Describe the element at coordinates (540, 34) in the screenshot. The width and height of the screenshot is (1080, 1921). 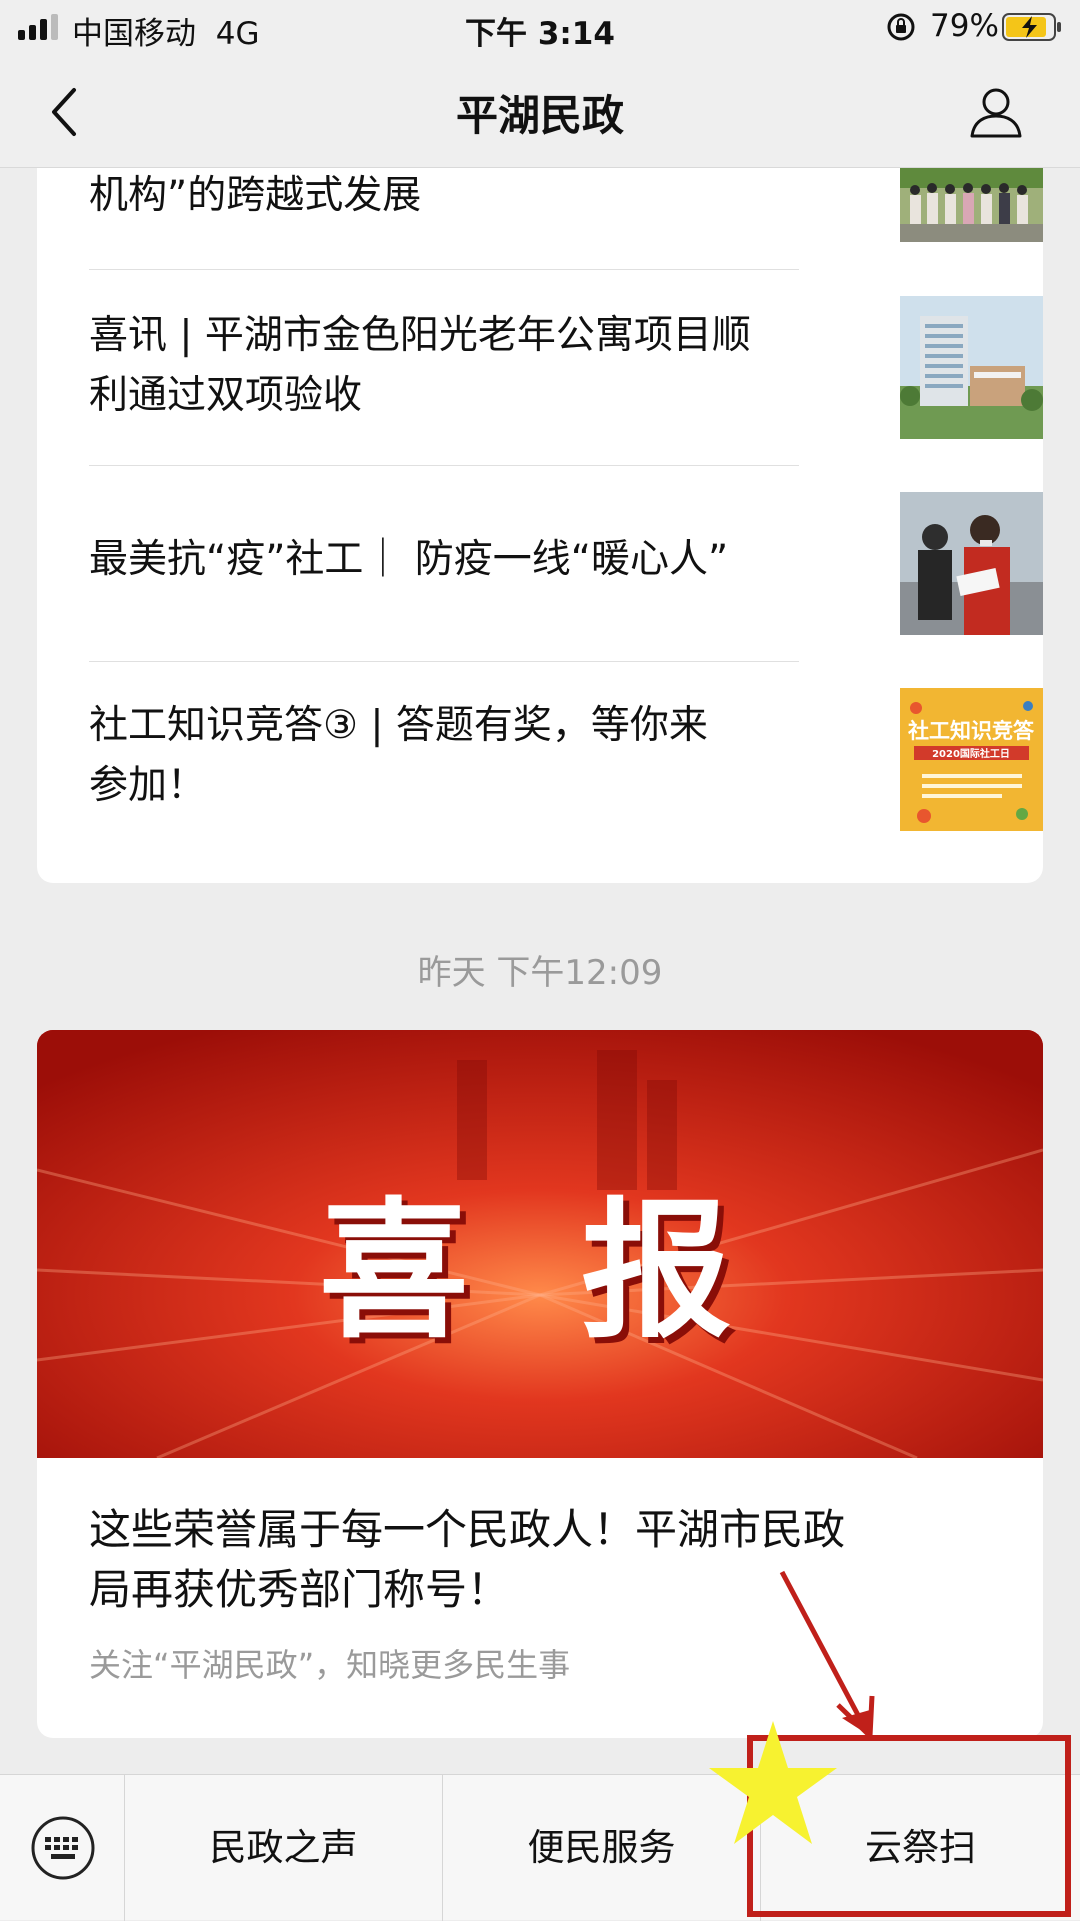
I see `clock: 下午 3:14` at that location.